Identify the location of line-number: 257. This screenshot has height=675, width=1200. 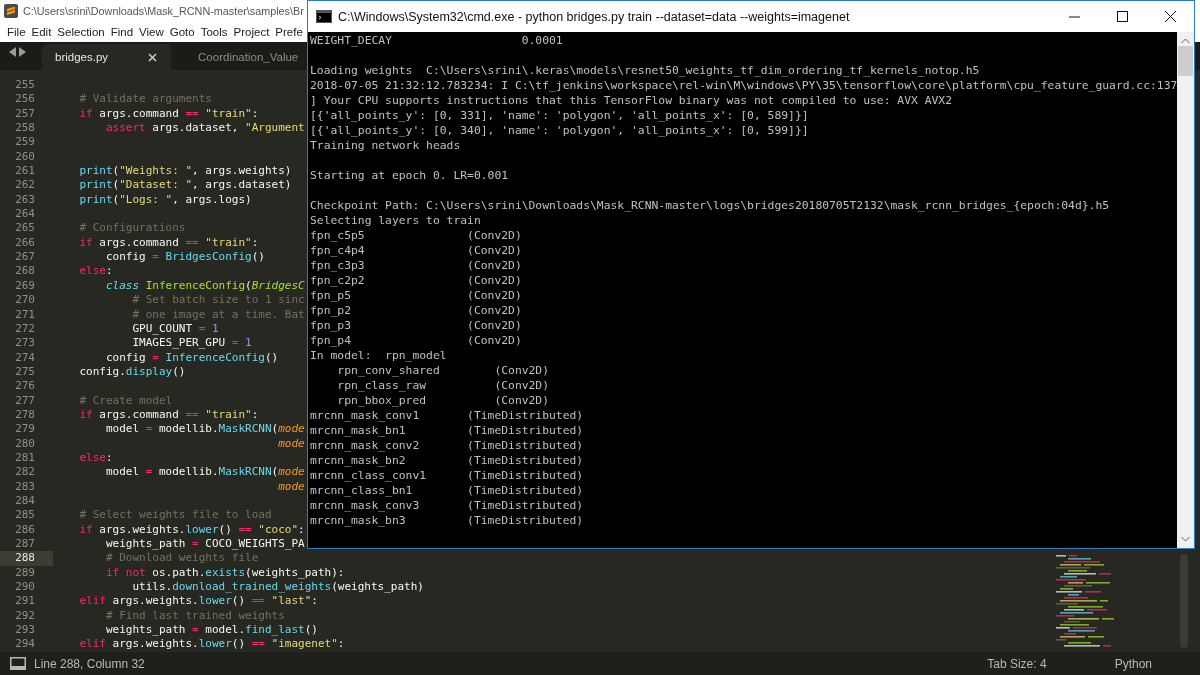
(25, 114).